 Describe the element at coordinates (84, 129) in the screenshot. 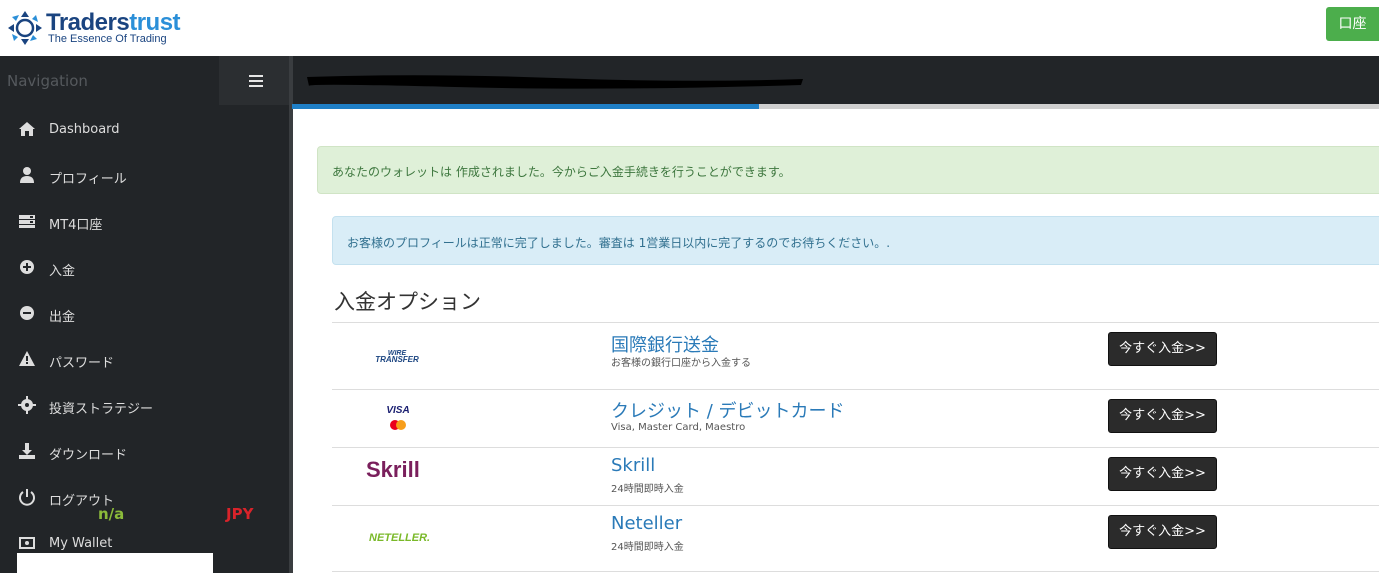

I see `sidebar-item-label: Dashboard` at that location.